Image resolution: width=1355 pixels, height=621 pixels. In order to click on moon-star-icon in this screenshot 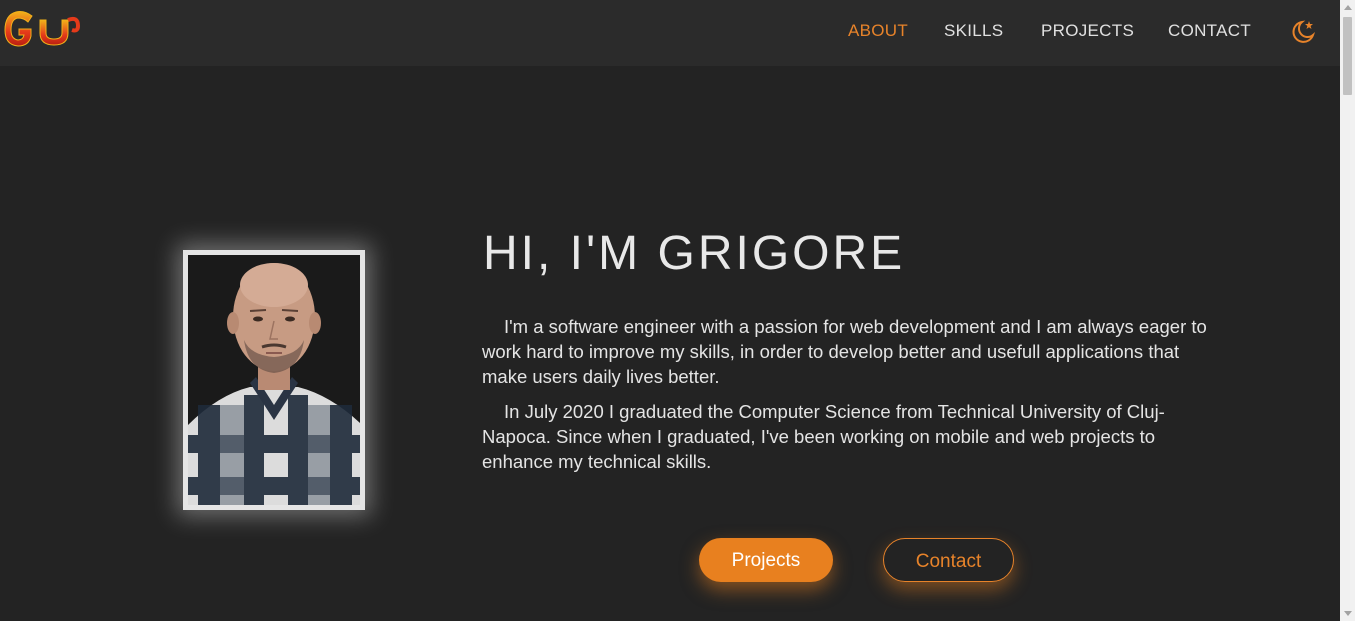, I will do `click(1302, 32)`.